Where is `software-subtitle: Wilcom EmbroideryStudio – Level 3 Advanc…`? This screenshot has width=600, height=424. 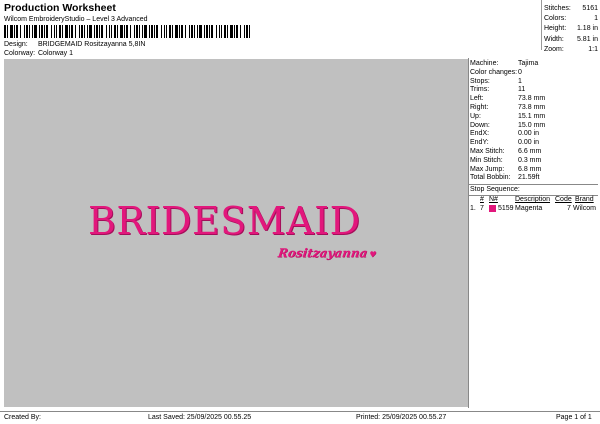
software-subtitle: Wilcom EmbroideryStudio – Level 3 Advanc… is located at coordinates (76, 19).